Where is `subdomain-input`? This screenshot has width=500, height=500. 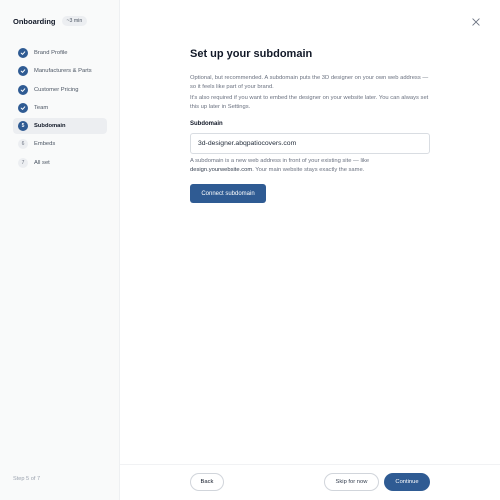 subdomain-input is located at coordinates (310, 143).